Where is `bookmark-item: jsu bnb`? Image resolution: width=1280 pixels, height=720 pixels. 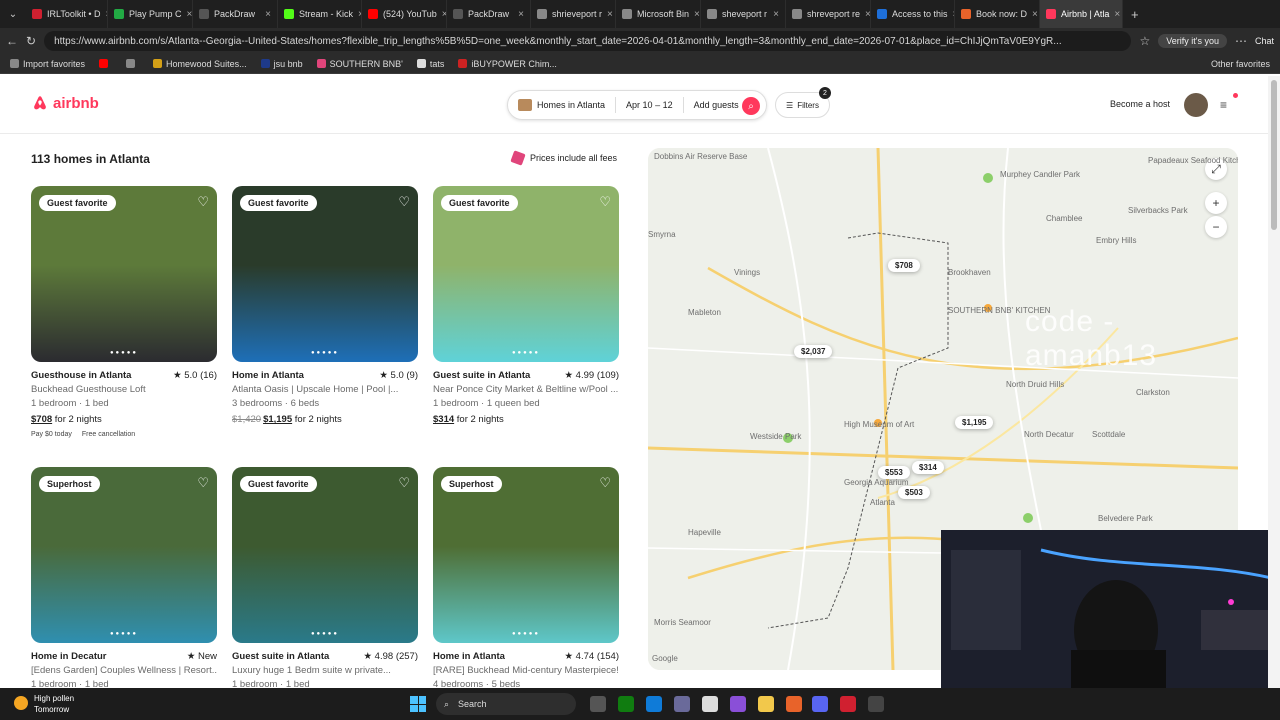
bookmark-item: jsu bnb is located at coordinates (281, 64).